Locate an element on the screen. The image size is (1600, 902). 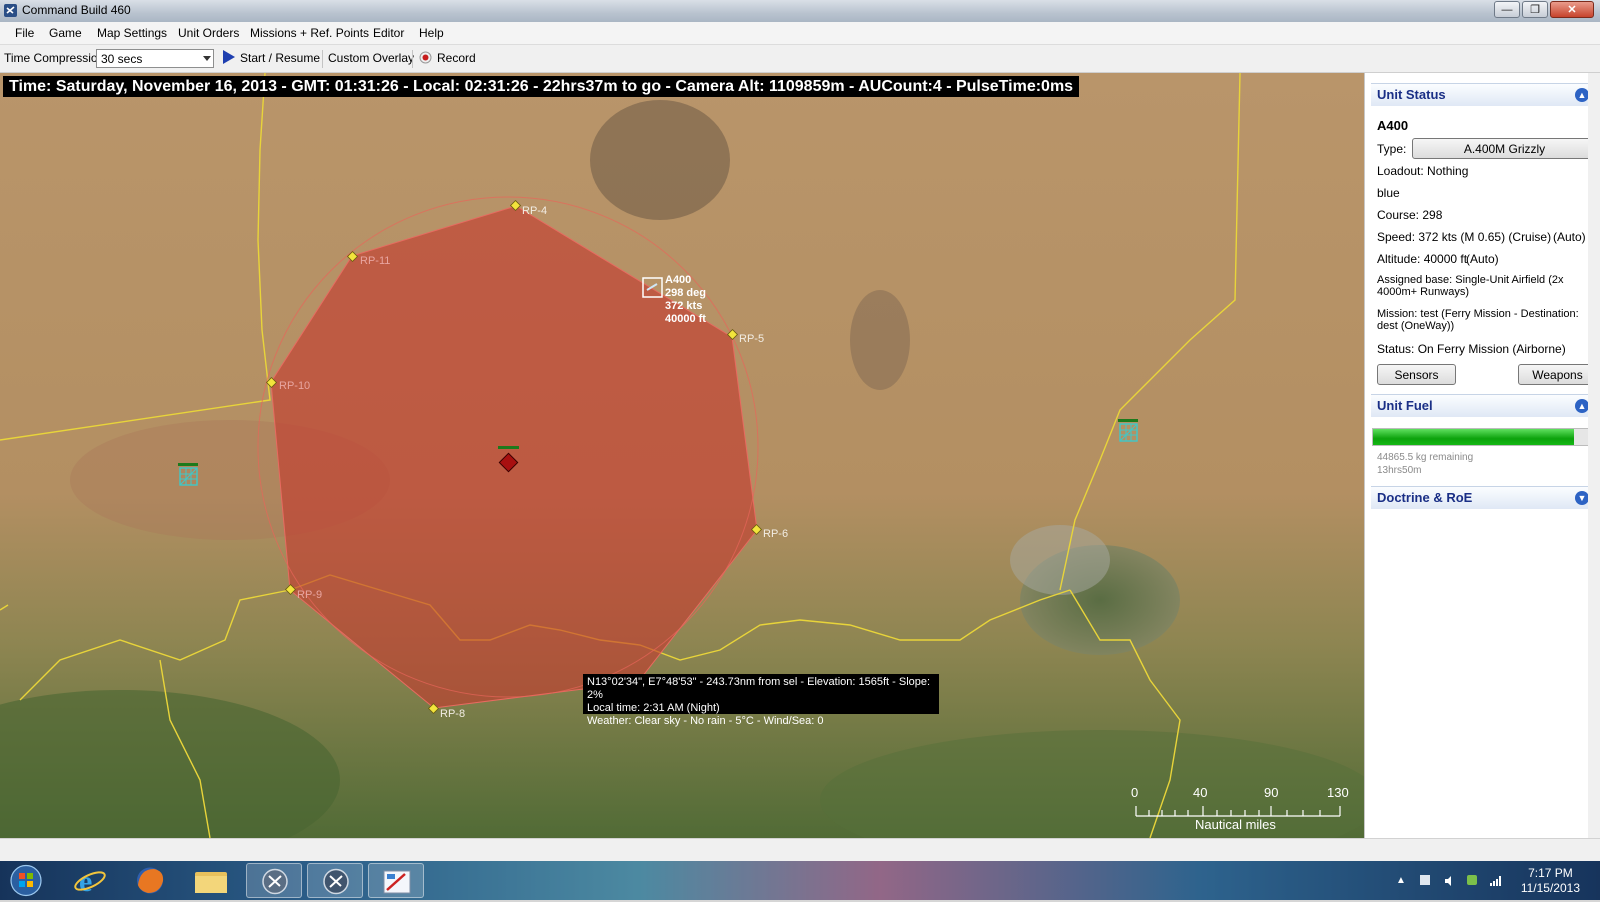
menu-unit-orders: Unit Orders is located at coordinates (208, 33).